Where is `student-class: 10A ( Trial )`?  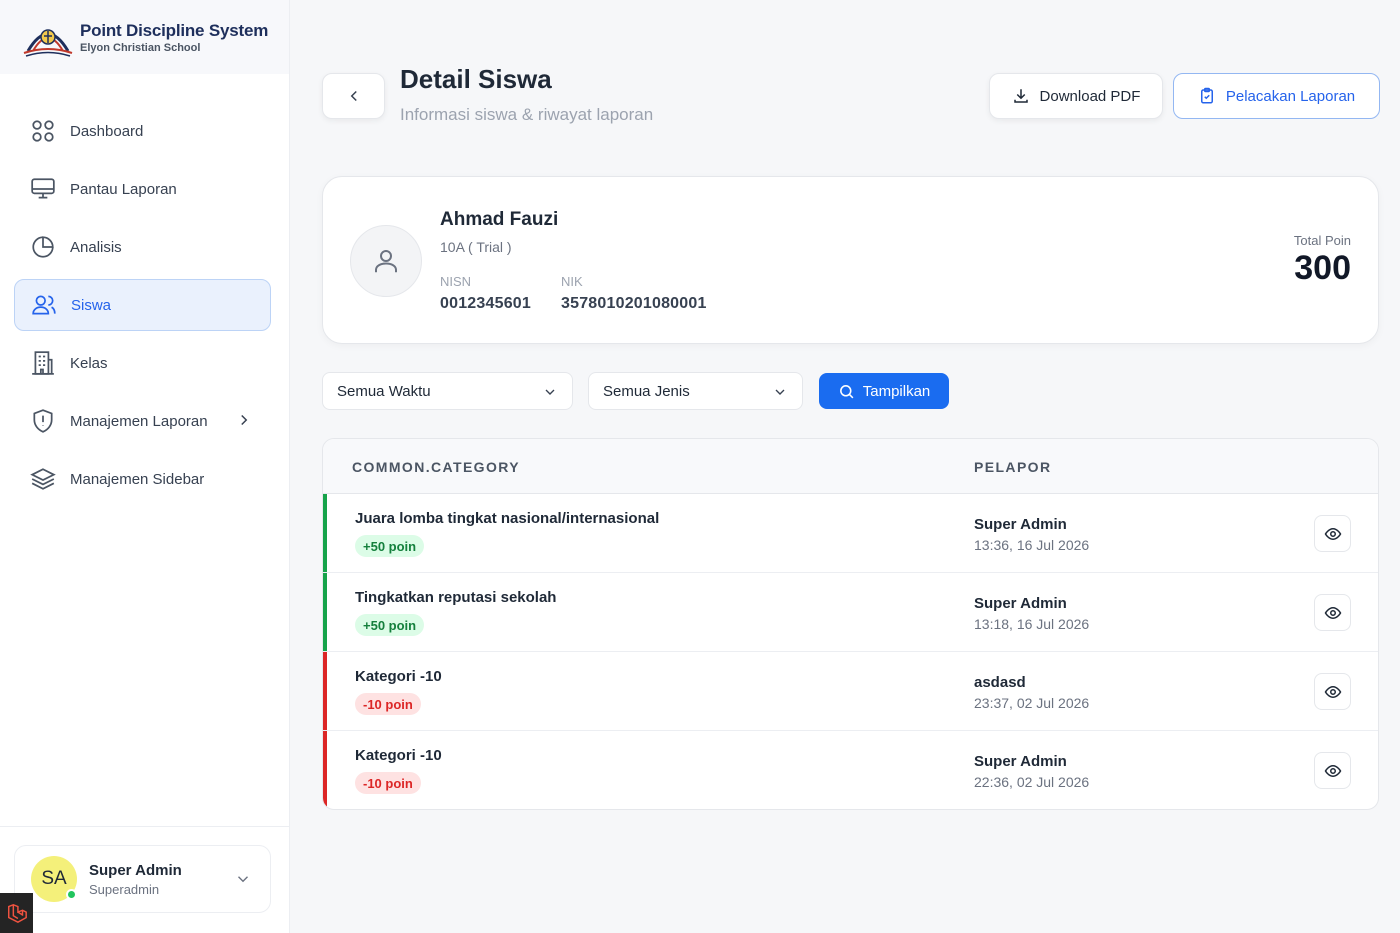 student-class: 10A ( Trial ) is located at coordinates (476, 247).